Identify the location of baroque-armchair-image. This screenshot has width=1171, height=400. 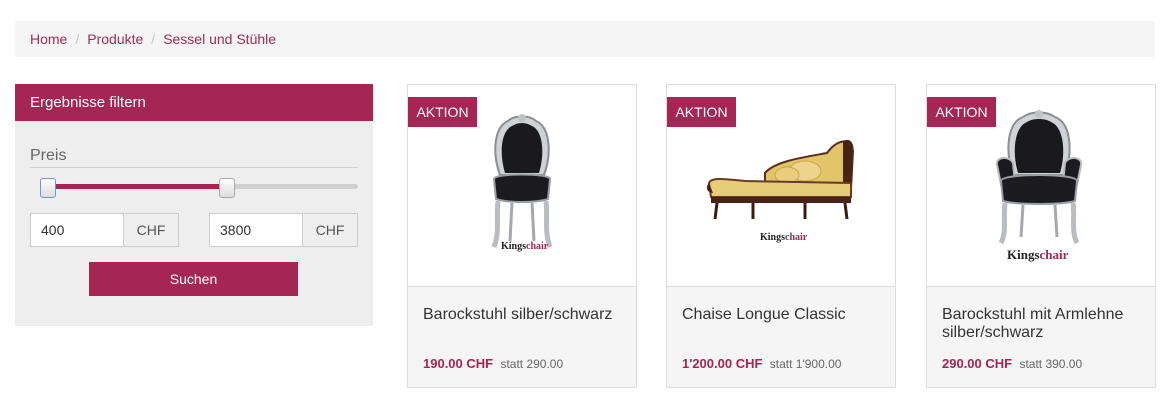
(1039, 177).